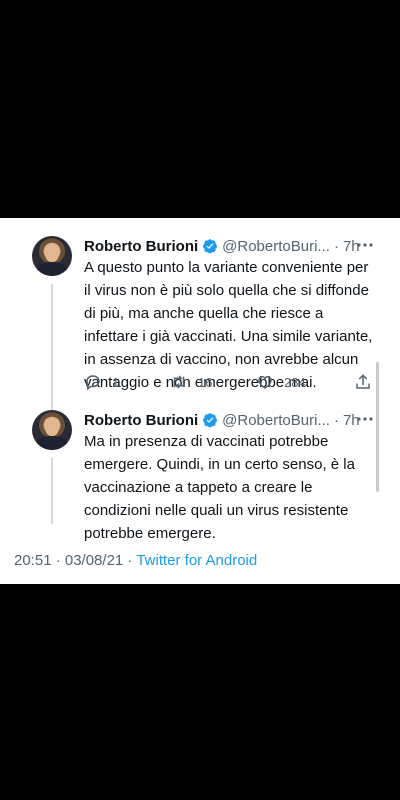 The image size is (400, 800). What do you see at coordinates (116, 382) in the screenshot?
I see `reply-count: 1` at bounding box center [116, 382].